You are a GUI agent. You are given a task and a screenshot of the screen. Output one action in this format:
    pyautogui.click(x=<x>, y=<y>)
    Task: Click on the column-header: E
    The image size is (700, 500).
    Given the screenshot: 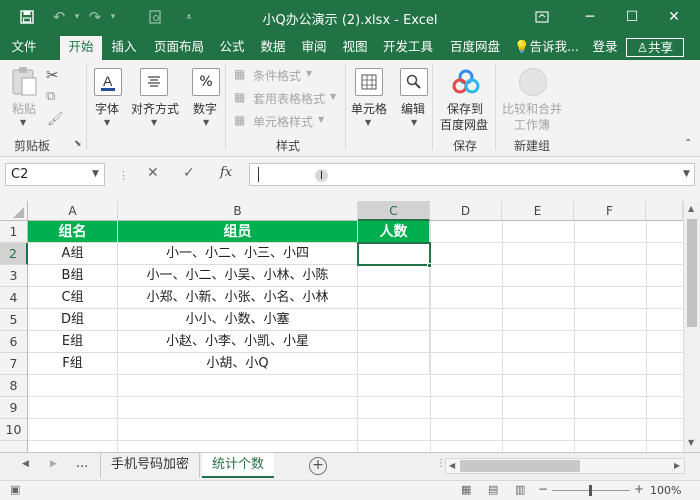 What is the action you would take?
    pyautogui.click(x=538, y=211)
    